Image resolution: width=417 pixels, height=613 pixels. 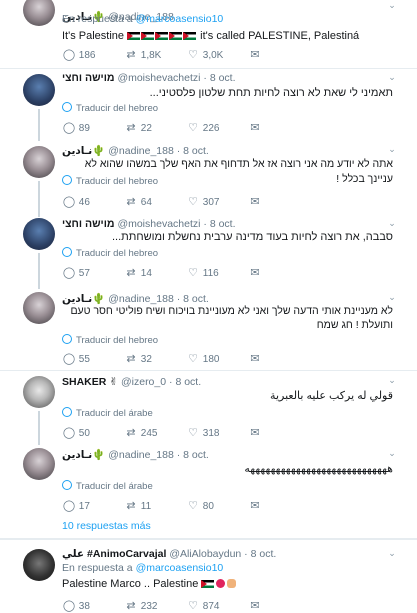 I want to click on reply-button: ◯ 89, so click(x=76, y=128).